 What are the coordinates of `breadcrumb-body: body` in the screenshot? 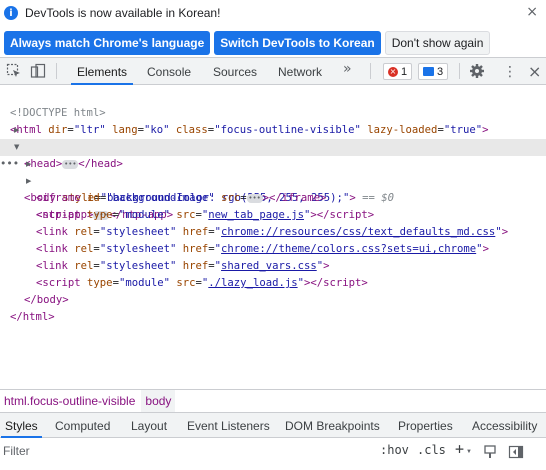 It's located at (158, 400).